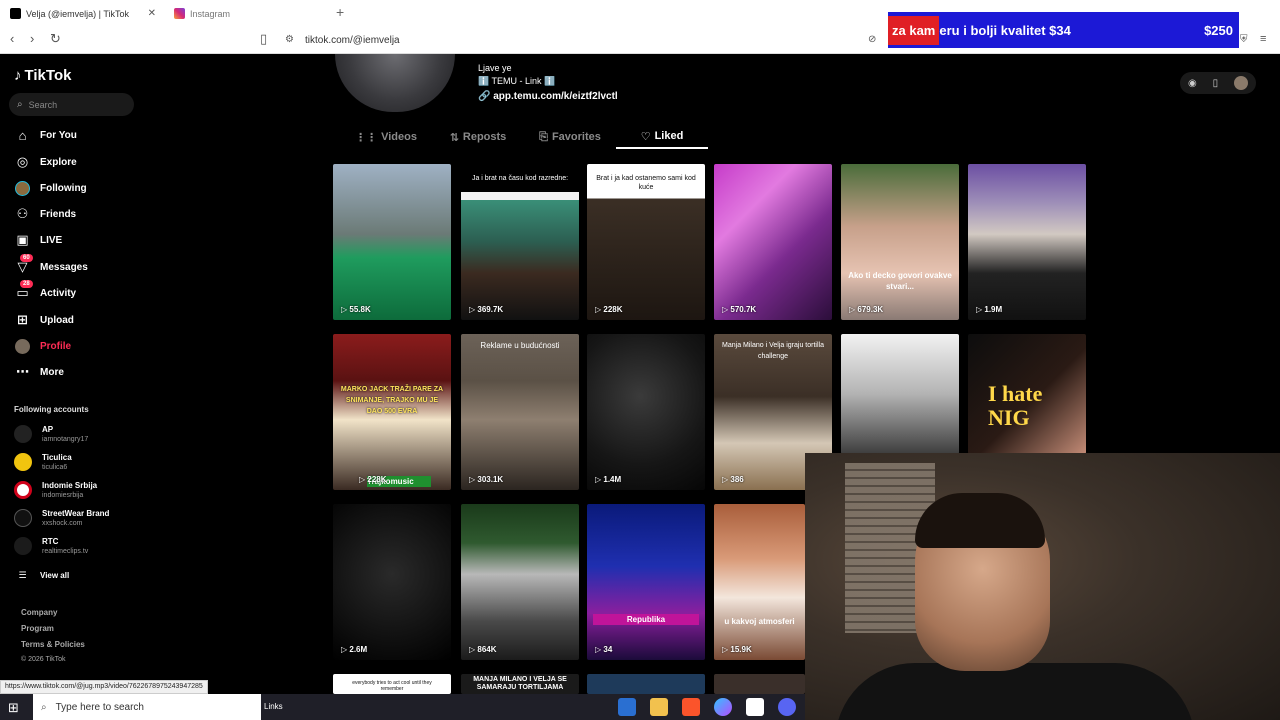 The image size is (1280, 720). Describe the element at coordinates (787, 707) in the screenshot. I see `discord-icon` at that location.